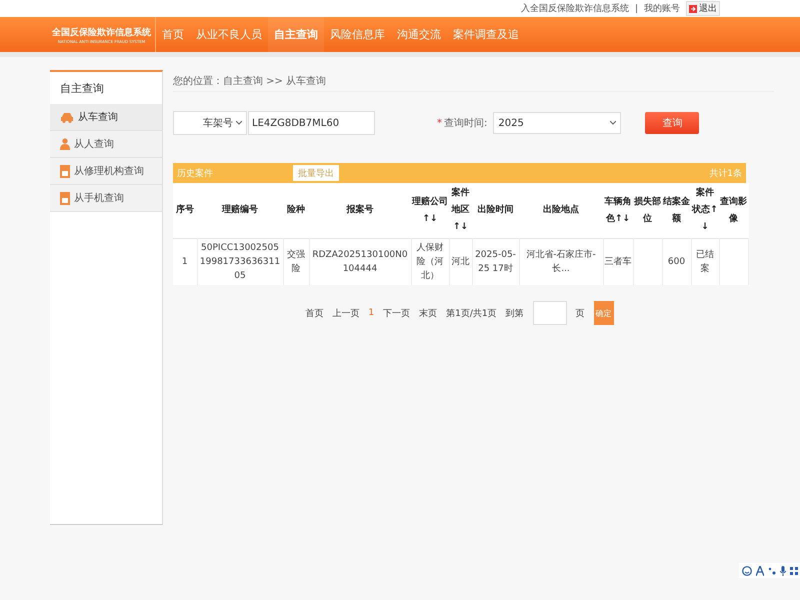  Describe the element at coordinates (240, 210) in the screenshot. I see `column-header: 理赔编号` at that location.